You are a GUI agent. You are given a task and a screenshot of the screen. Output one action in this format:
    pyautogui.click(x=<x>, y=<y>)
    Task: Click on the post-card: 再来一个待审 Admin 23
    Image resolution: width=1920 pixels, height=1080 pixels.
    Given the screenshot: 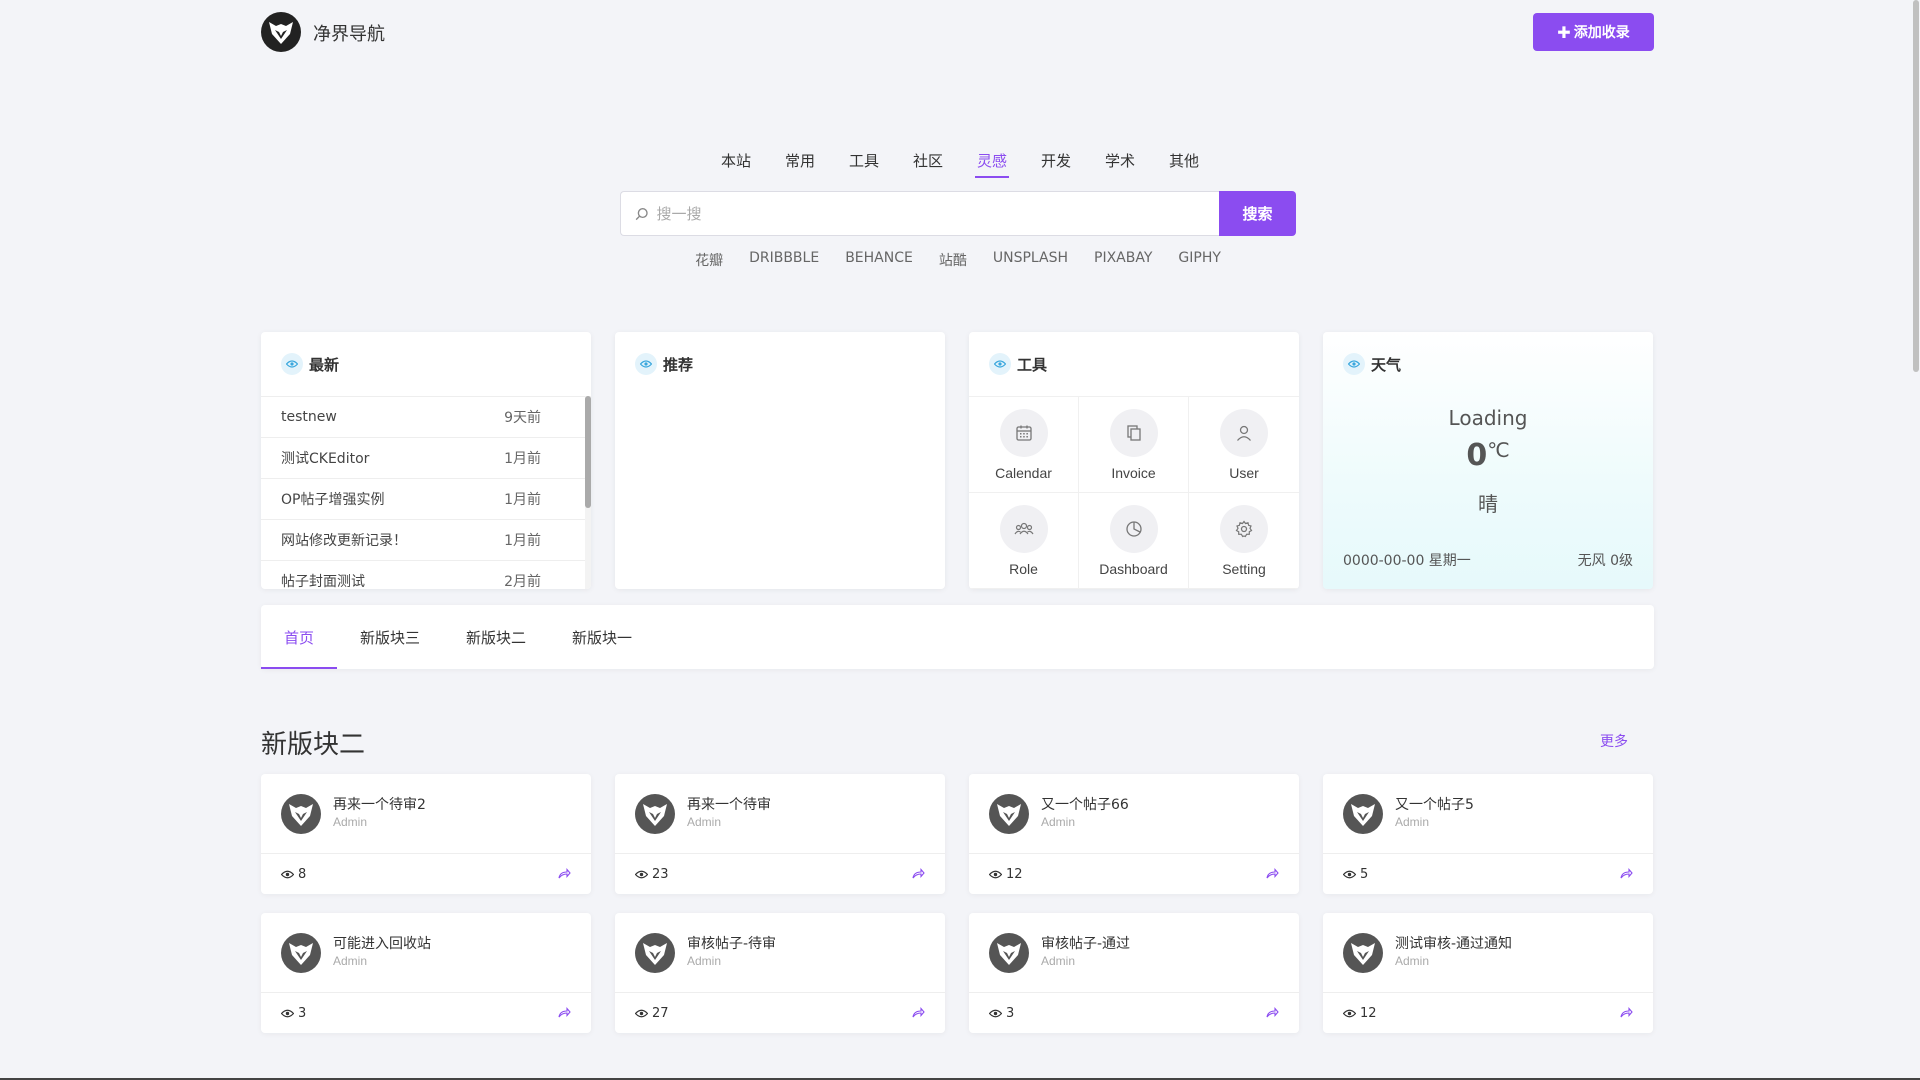 What is the action you would take?
    pyautogui.click(x=780, y=834)
    